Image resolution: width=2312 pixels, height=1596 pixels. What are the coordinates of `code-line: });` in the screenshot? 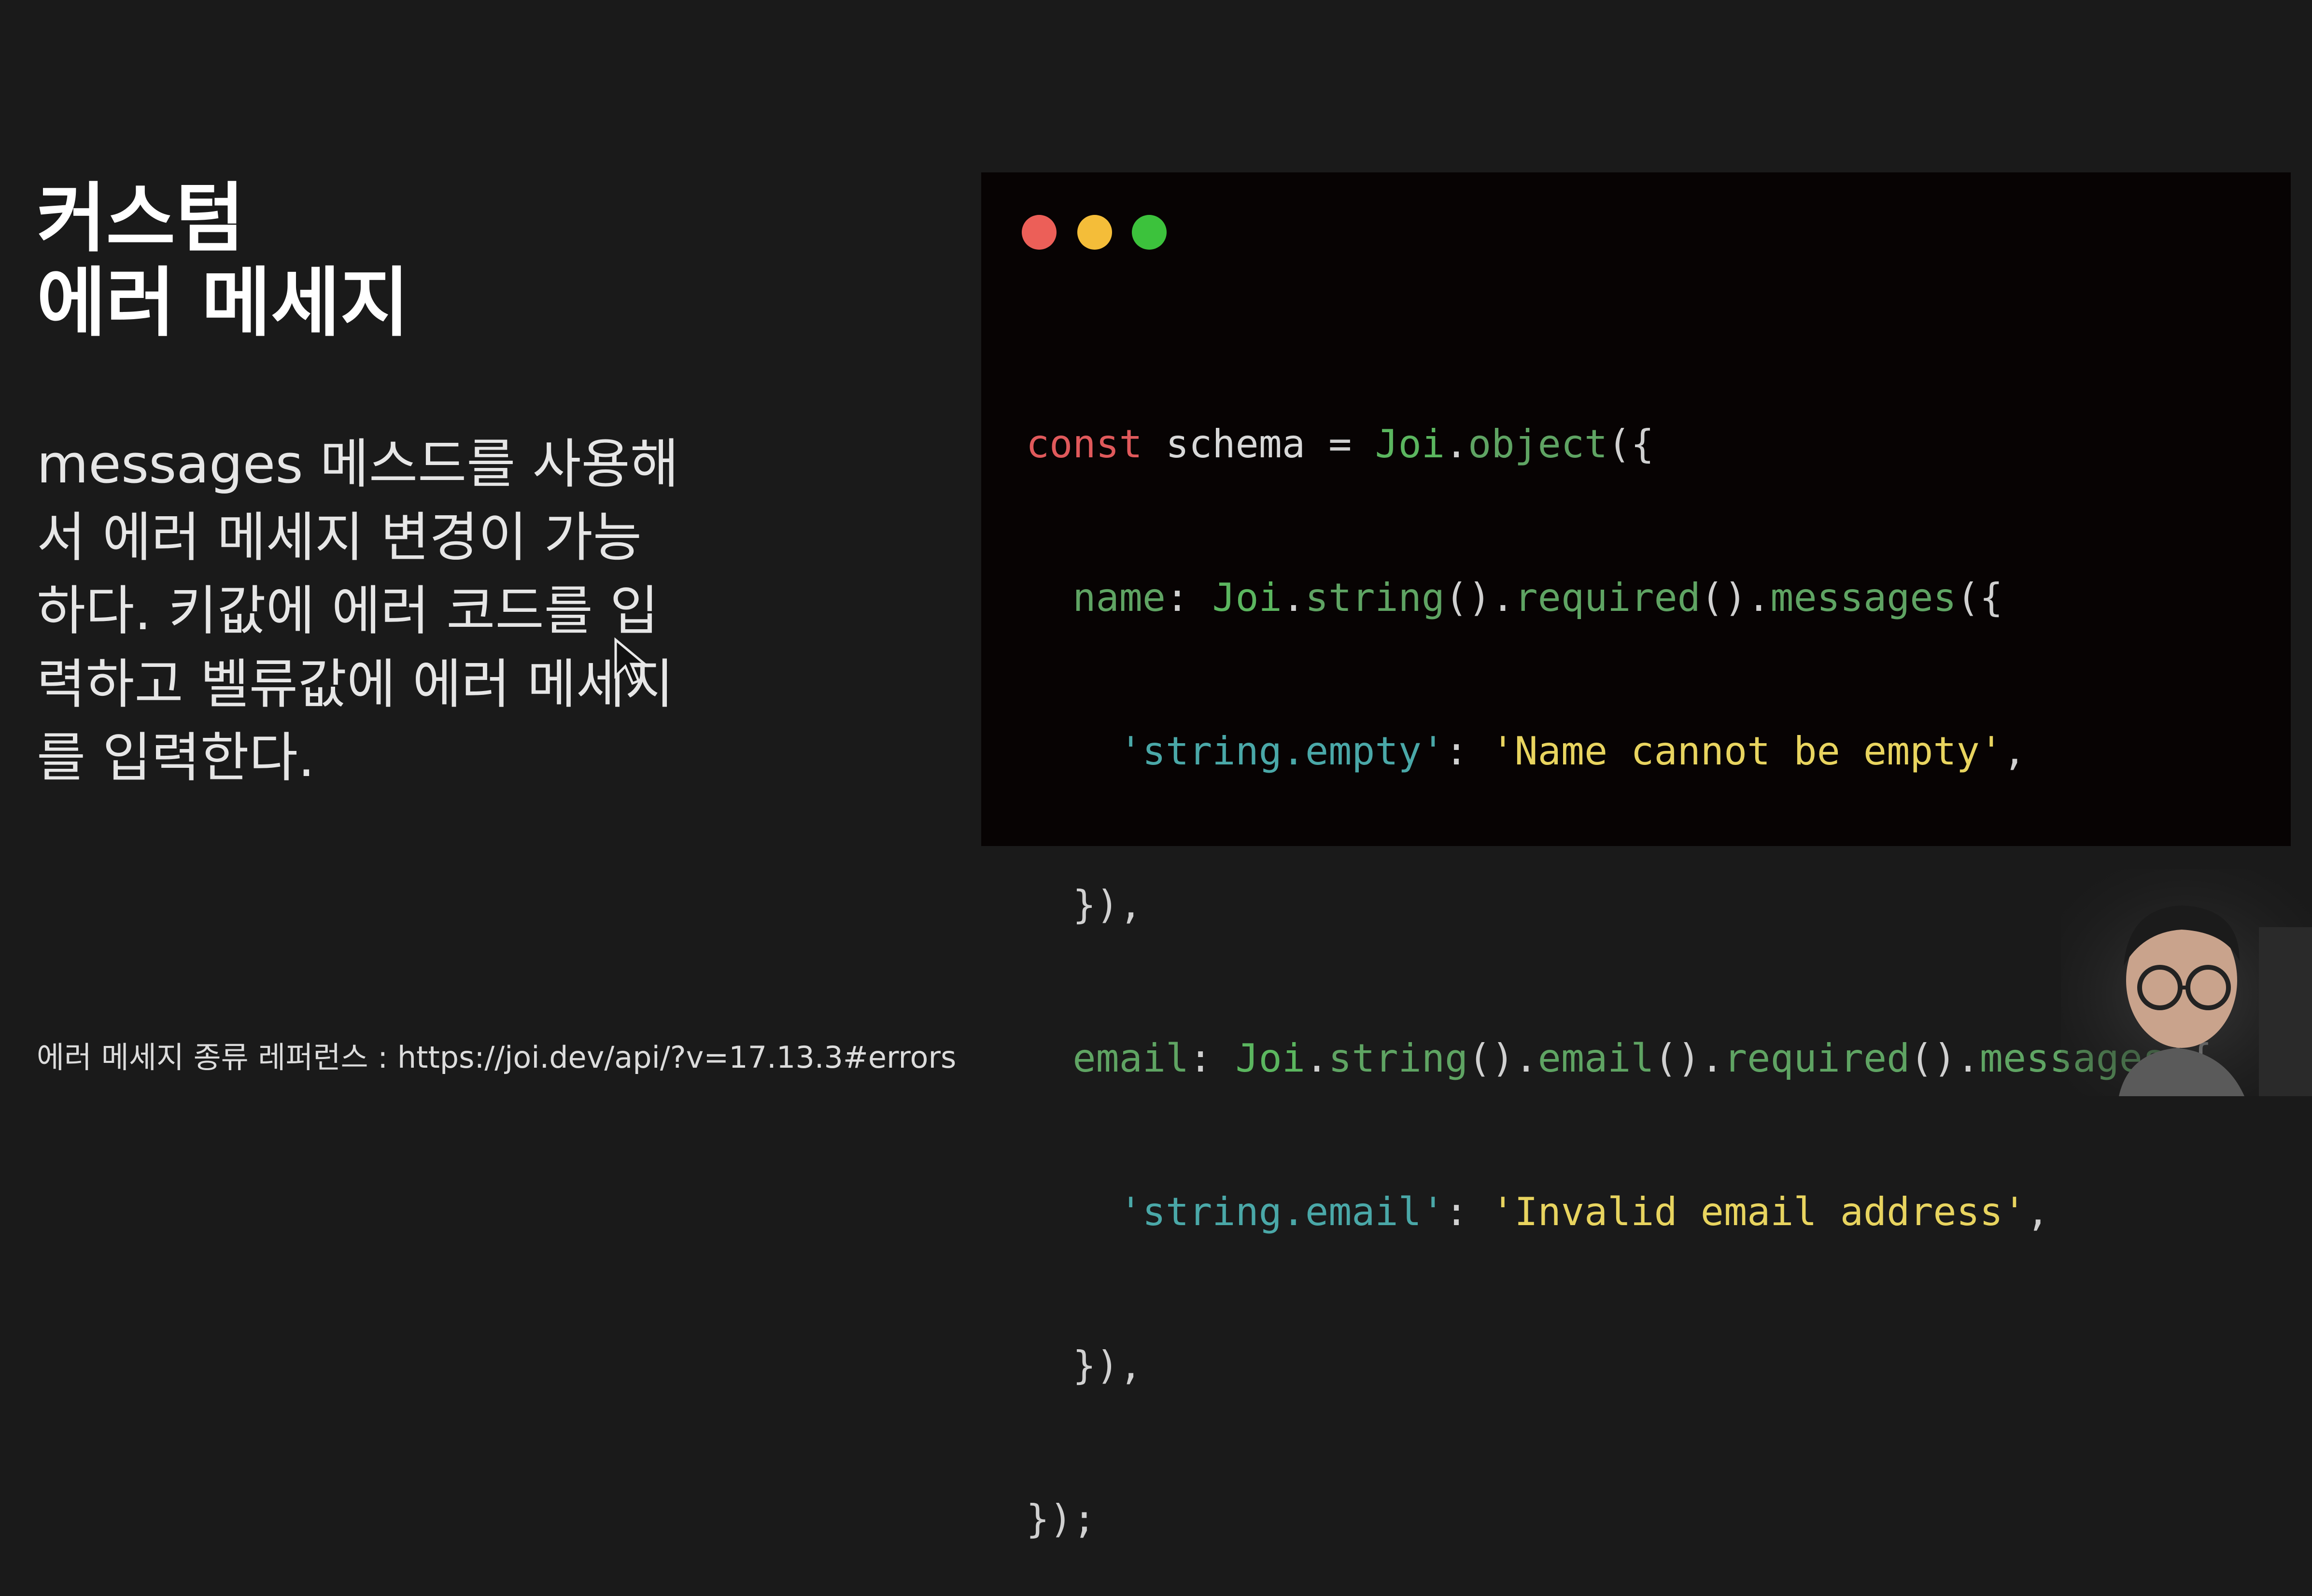 It's located at (1619, 1519).